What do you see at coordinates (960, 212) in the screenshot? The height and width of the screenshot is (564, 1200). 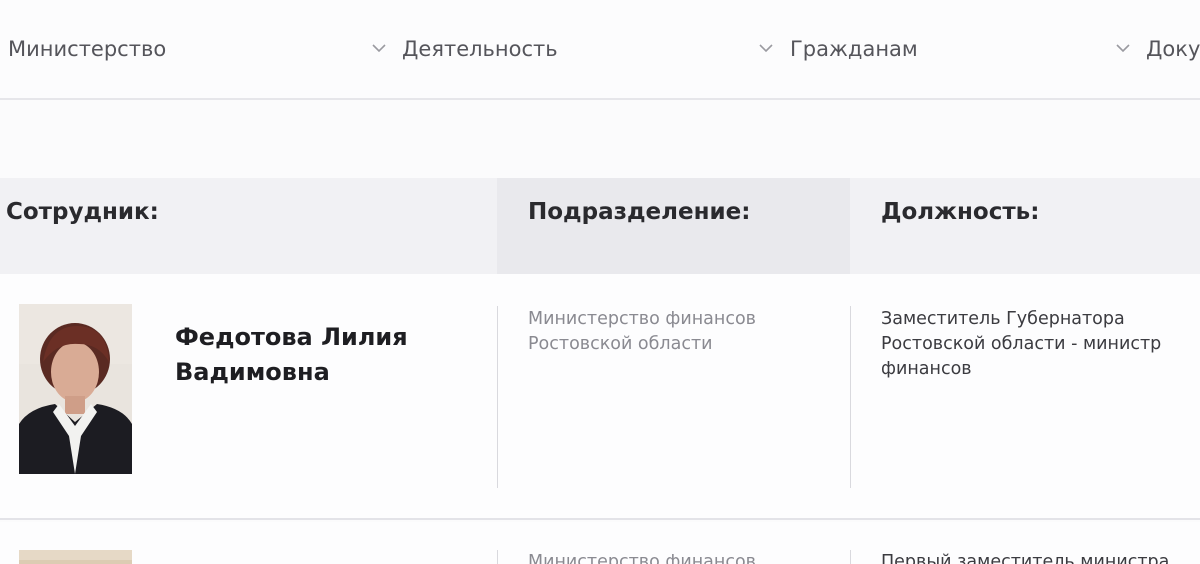 I see `column-header-position: Должность:` at bounding box center [960, 212].